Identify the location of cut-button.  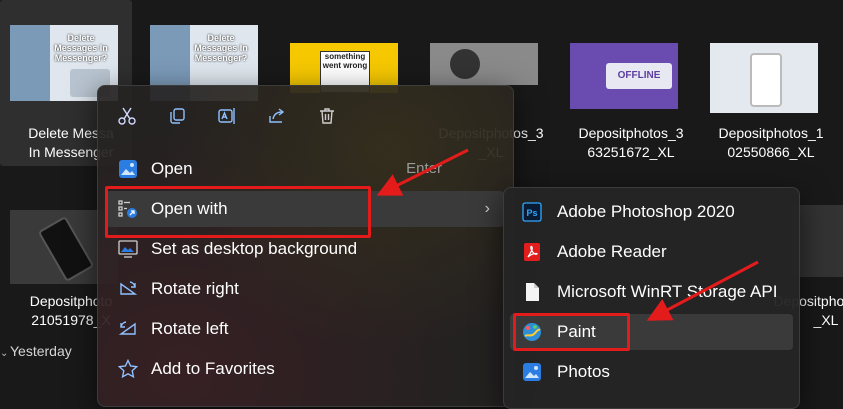
(127, 116).